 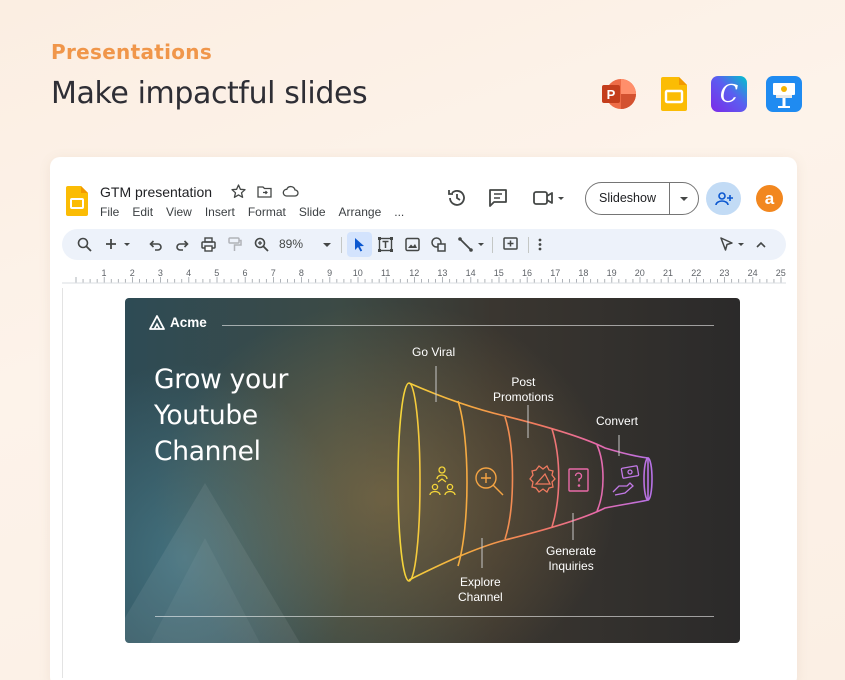 What do you see at coordinates (434, 352) in the screenshot?
I see `funnel-label-go-viral: Go Viral` at bounding box center [434, 352].